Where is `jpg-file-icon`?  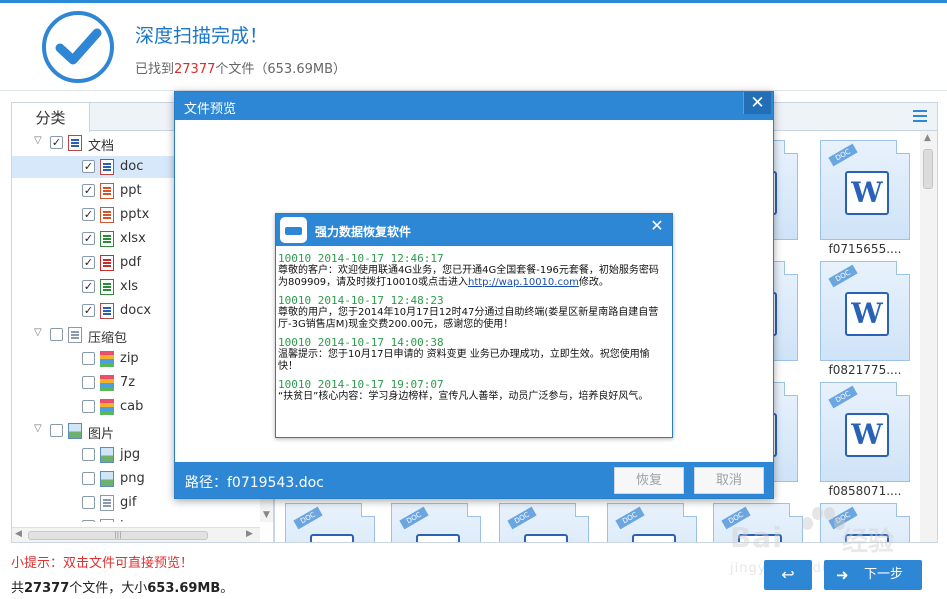
jpg-file-icon is located at coordinates (107, 455).